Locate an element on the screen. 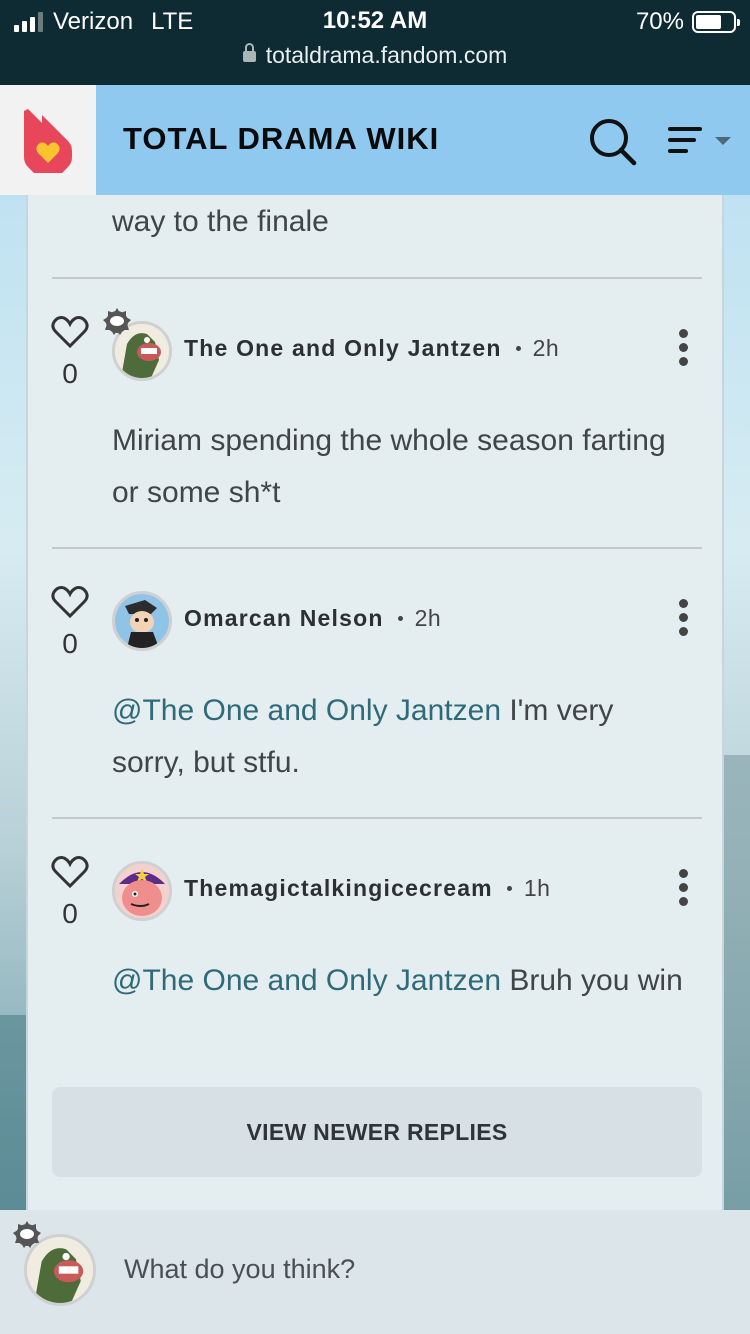 The width and height of the screenshot is (750, 1334). fandom-logo is located at coordinates (48, 140).